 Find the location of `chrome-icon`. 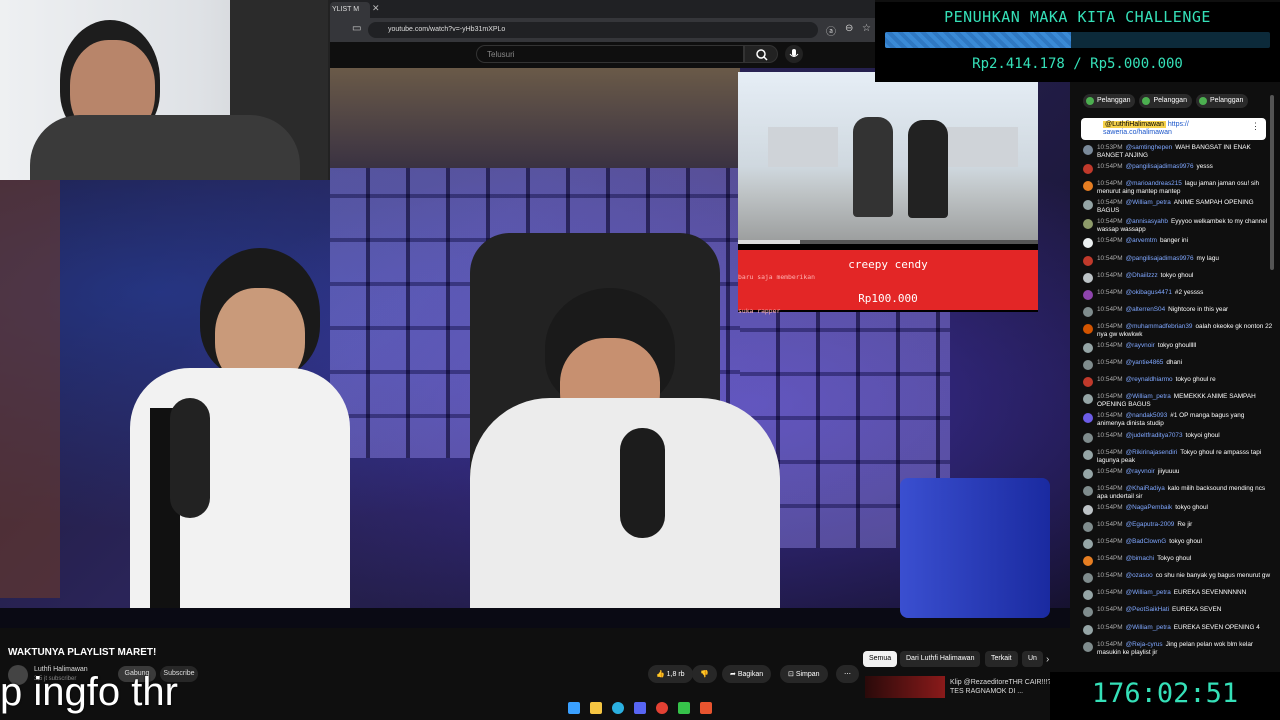

chrome-icon is located at coordinates (662, 708).